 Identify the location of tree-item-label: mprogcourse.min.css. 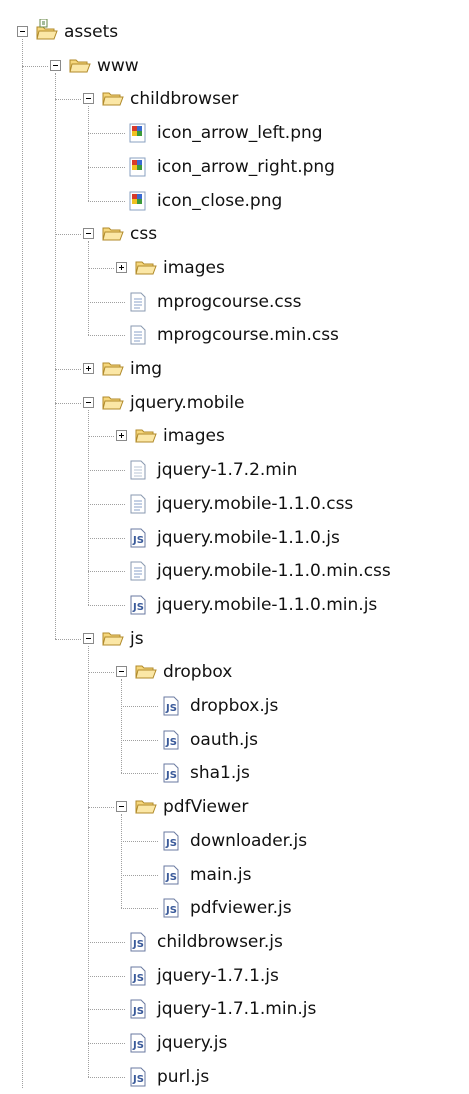
(248, 335).